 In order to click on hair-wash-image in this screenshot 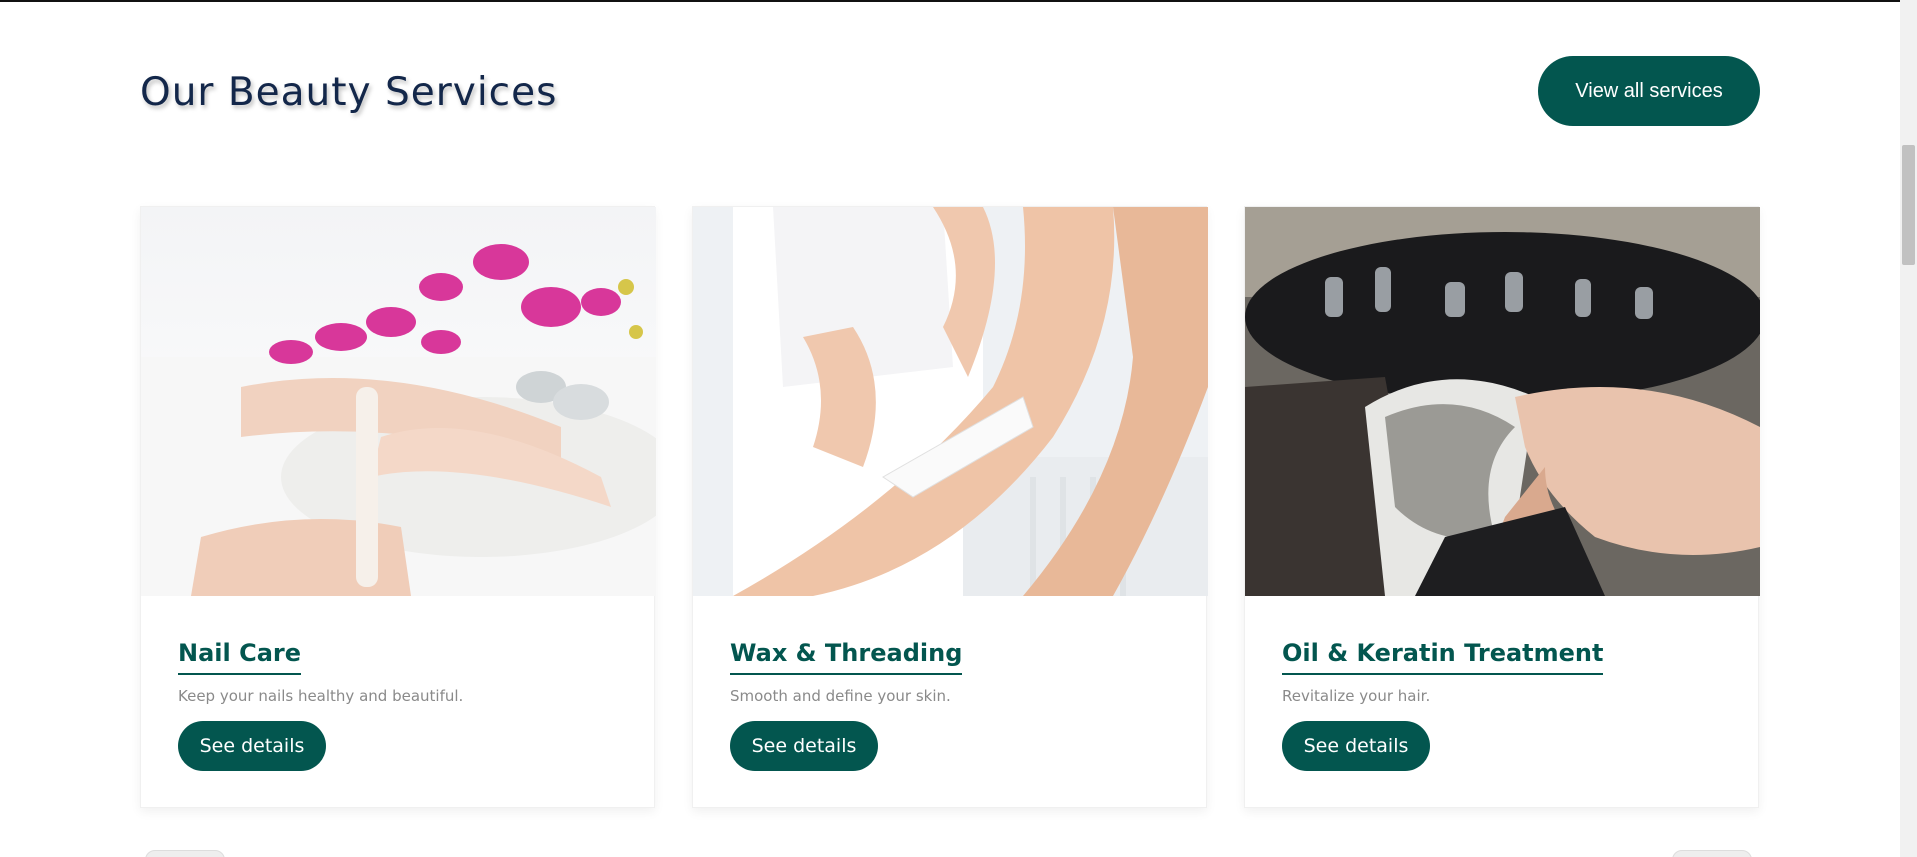, I will do `click(1502, 401)`.